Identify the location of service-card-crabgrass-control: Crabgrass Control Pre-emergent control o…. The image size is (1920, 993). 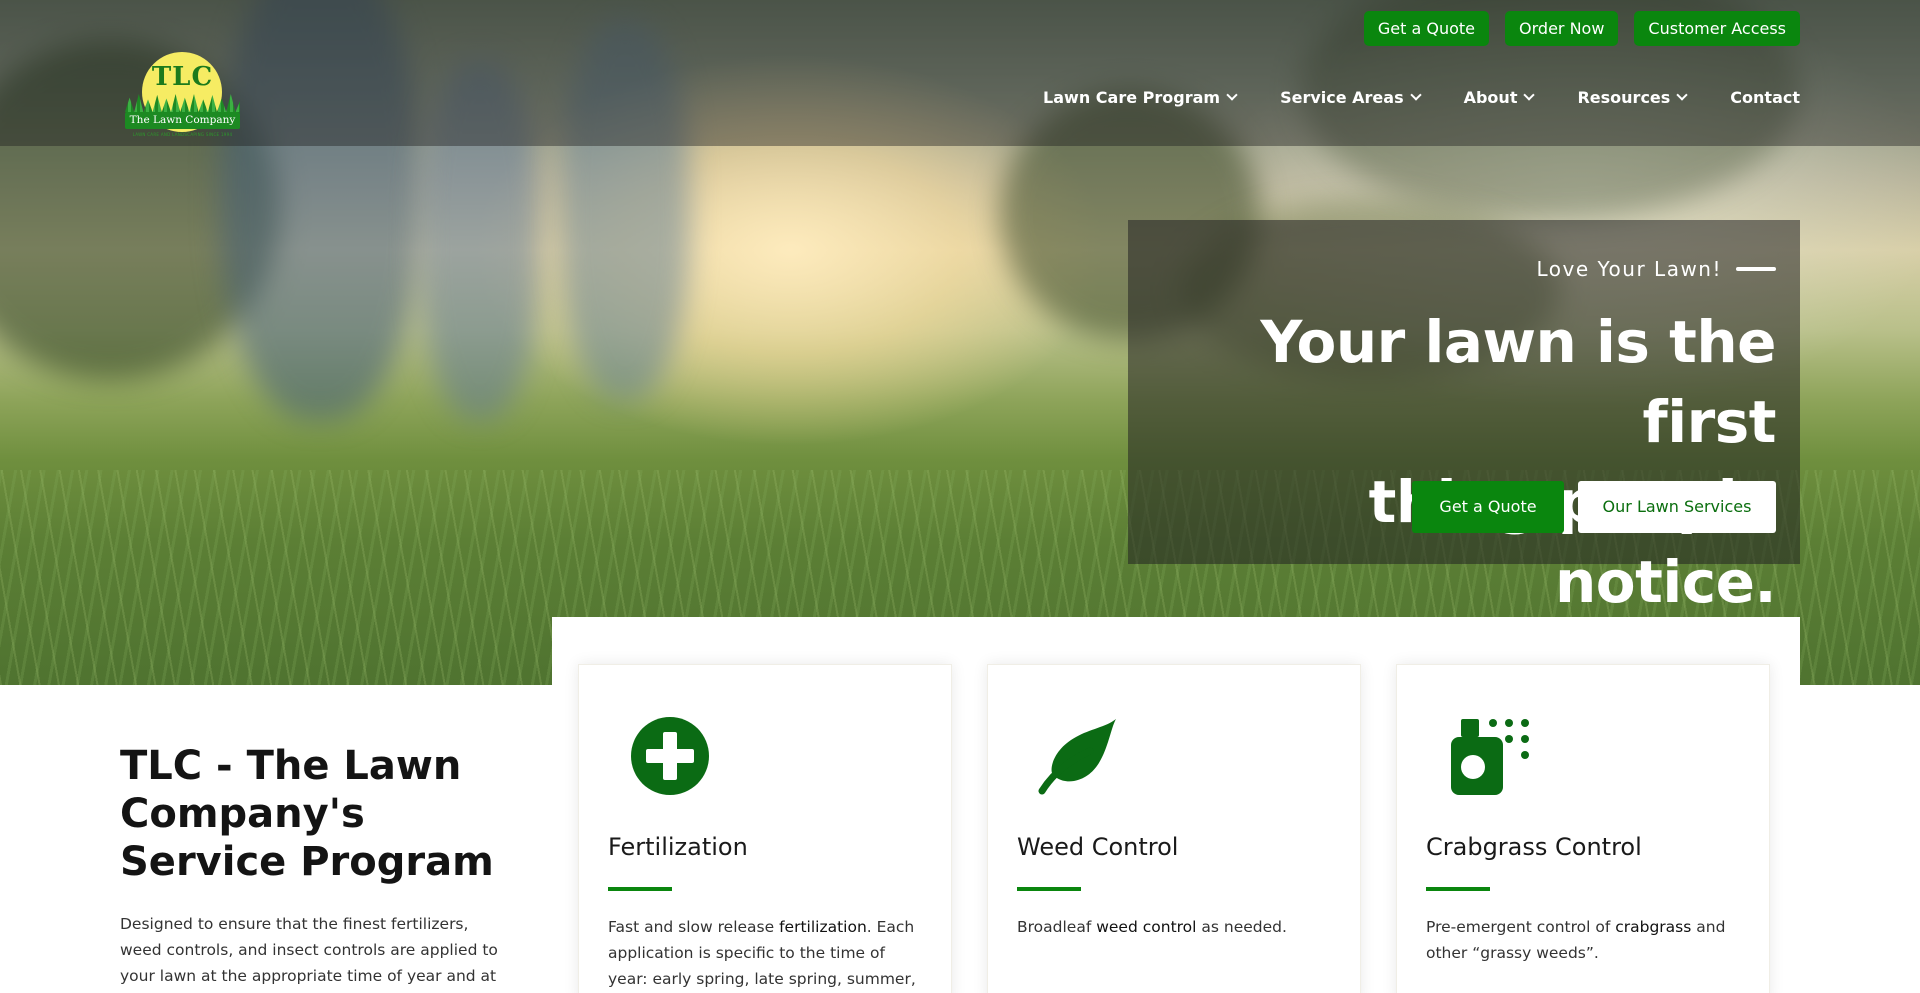
(1583, 828).